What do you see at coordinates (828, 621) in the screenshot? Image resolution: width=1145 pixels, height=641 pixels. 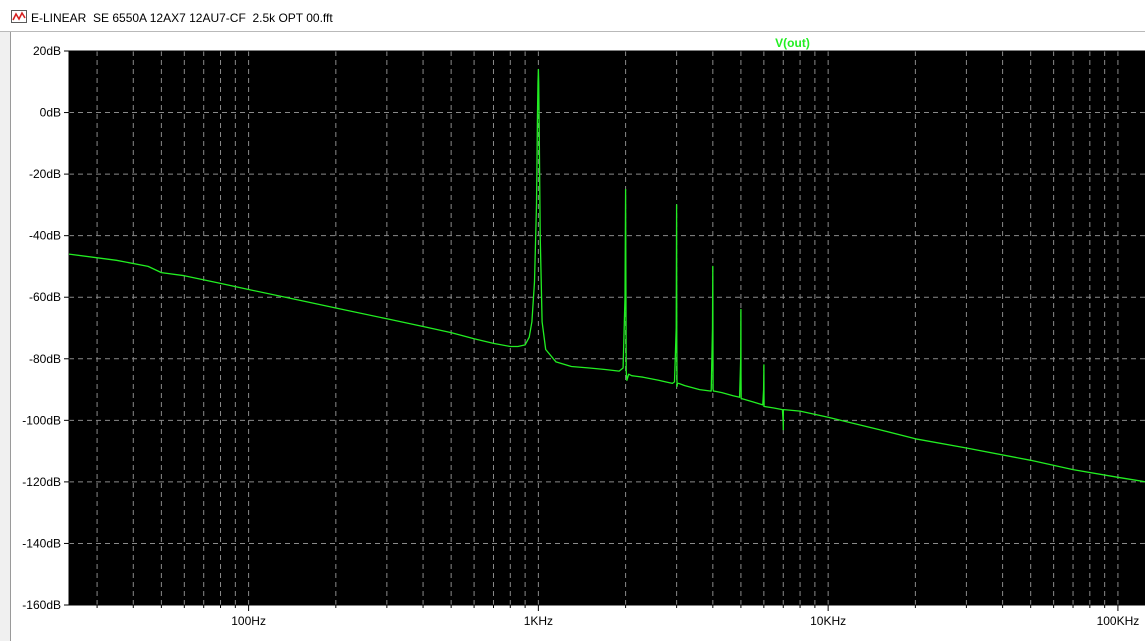 I see `x-tick-label: 10KHz` at bounding box center [828, 621].